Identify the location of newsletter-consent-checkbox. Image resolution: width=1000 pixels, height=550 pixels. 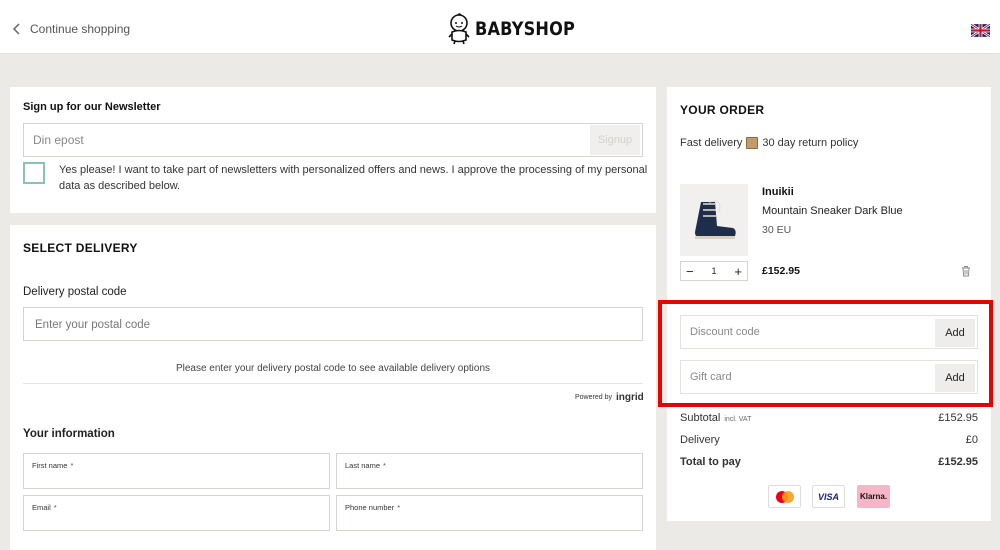
(34, 173).